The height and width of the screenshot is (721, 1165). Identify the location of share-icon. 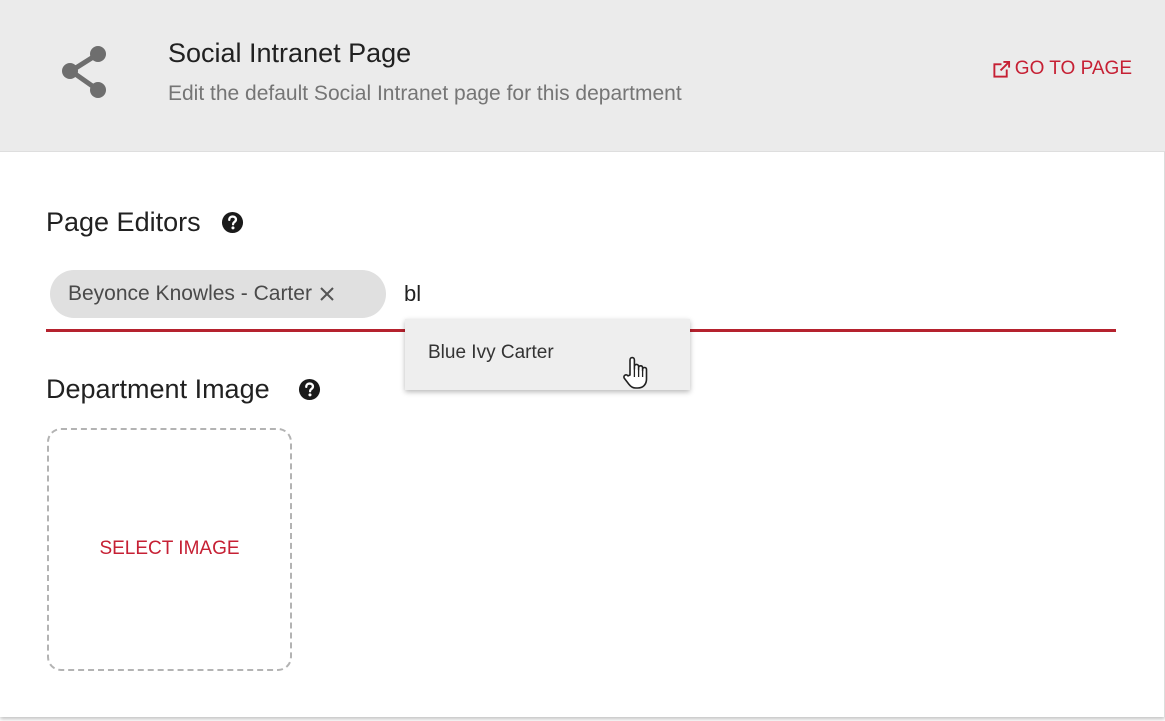
(84, 72).